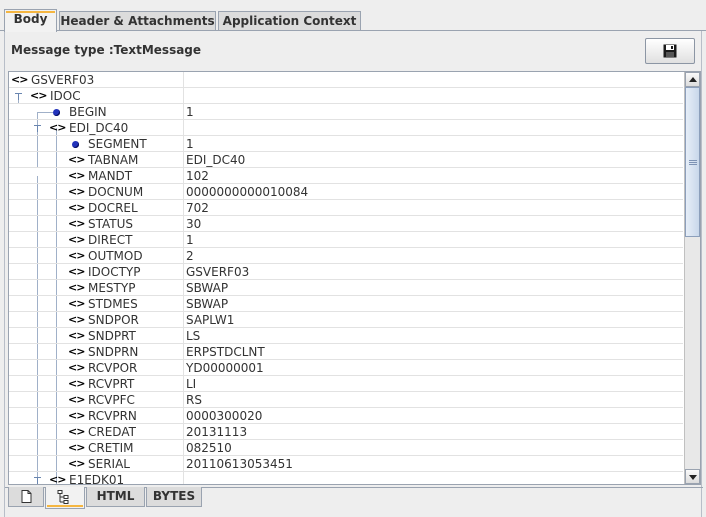 Image resolution: width=706 pixels, height=517 pixels. What do you see at coordinates (346, 224) in the screenshot?
I see `tree-row: <> STATUS 30` at bounding box center [346, 224].